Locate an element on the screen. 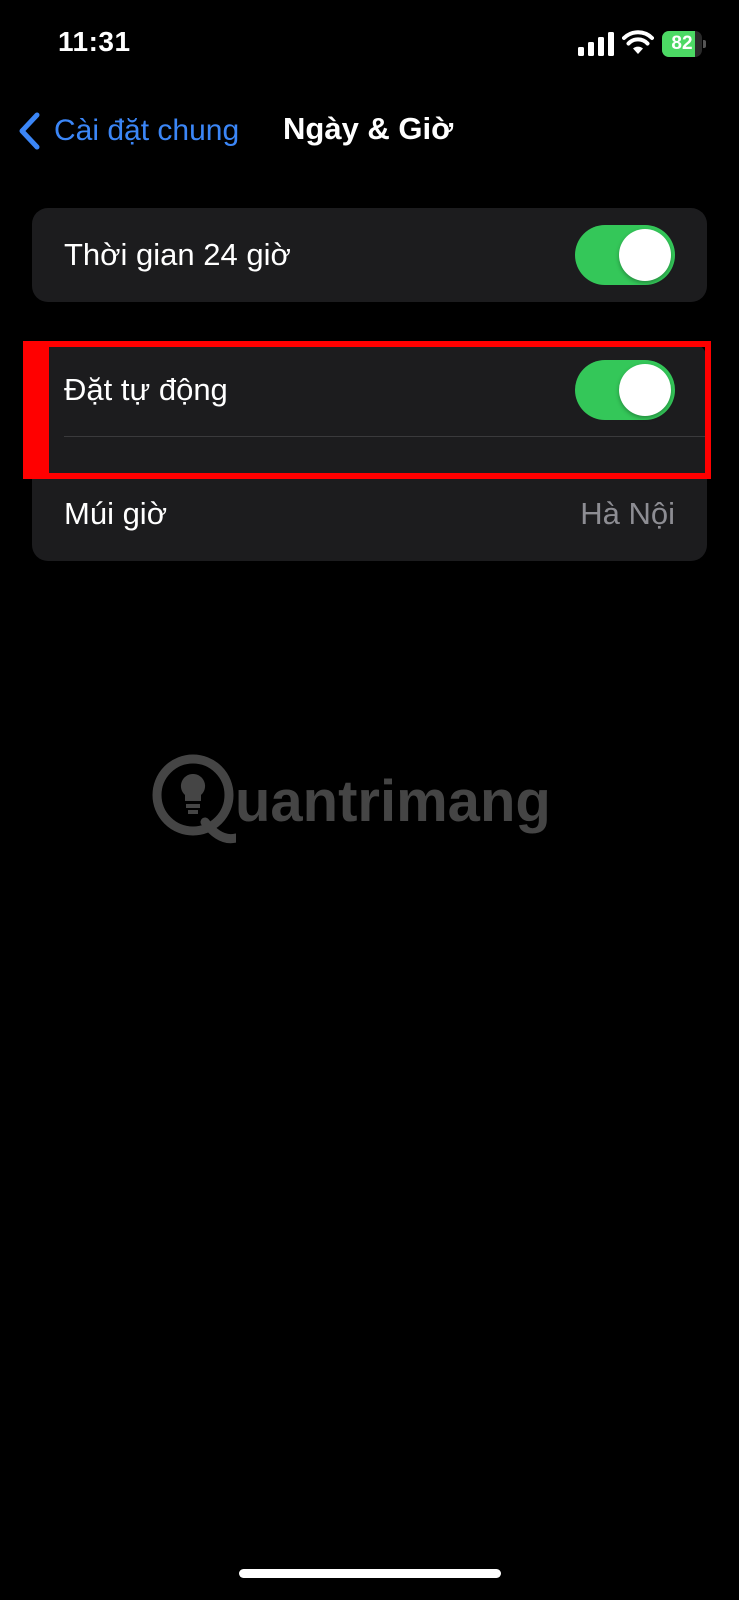 Image resolution: width=739 pixels, height=1600 pixels. battery-indicator: 82 is located at coordinates (684, 44).